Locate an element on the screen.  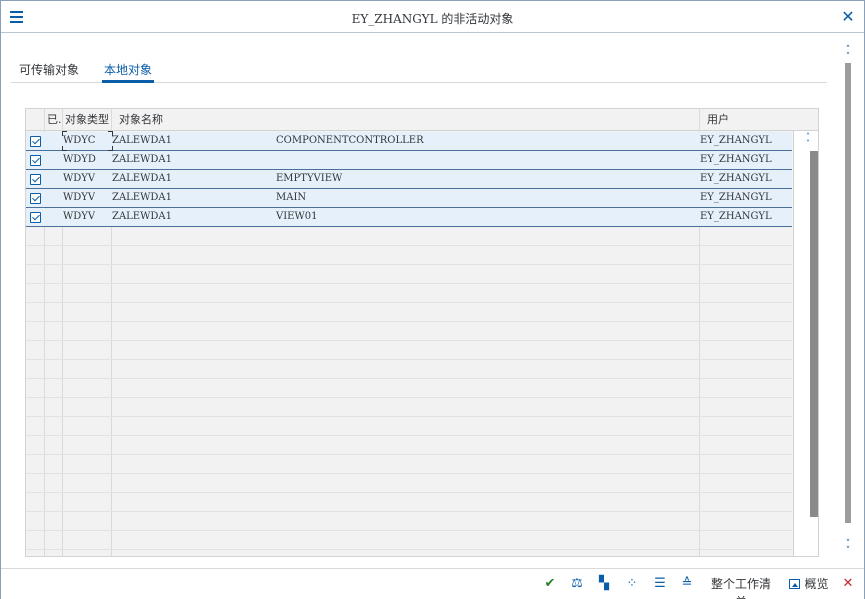
sub-object-cell: VIEW01 is located at coordinates (297, 216).